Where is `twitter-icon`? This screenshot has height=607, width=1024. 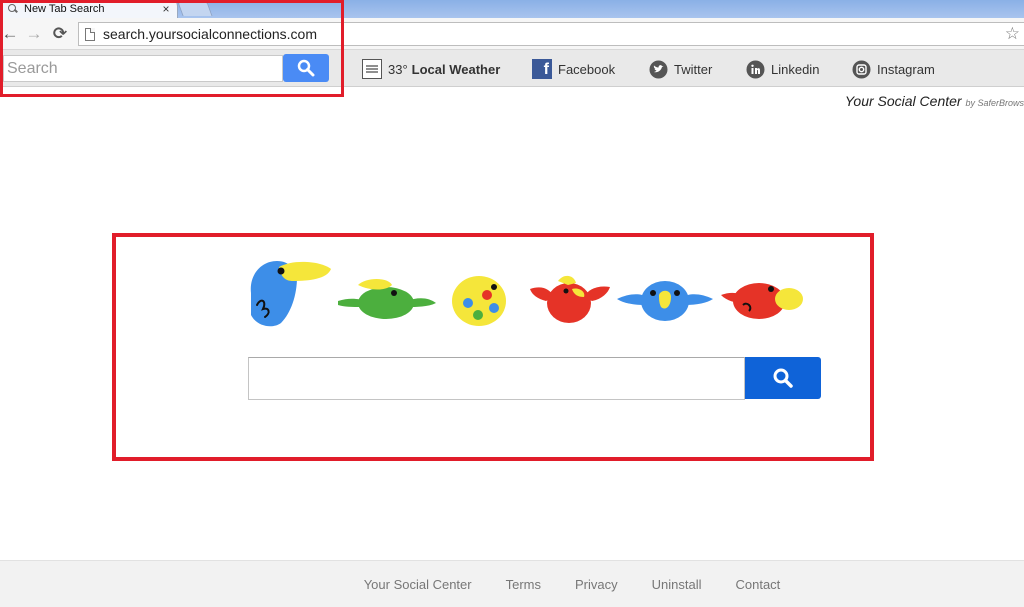 twitter-icon is located at coordinates (658, 69).